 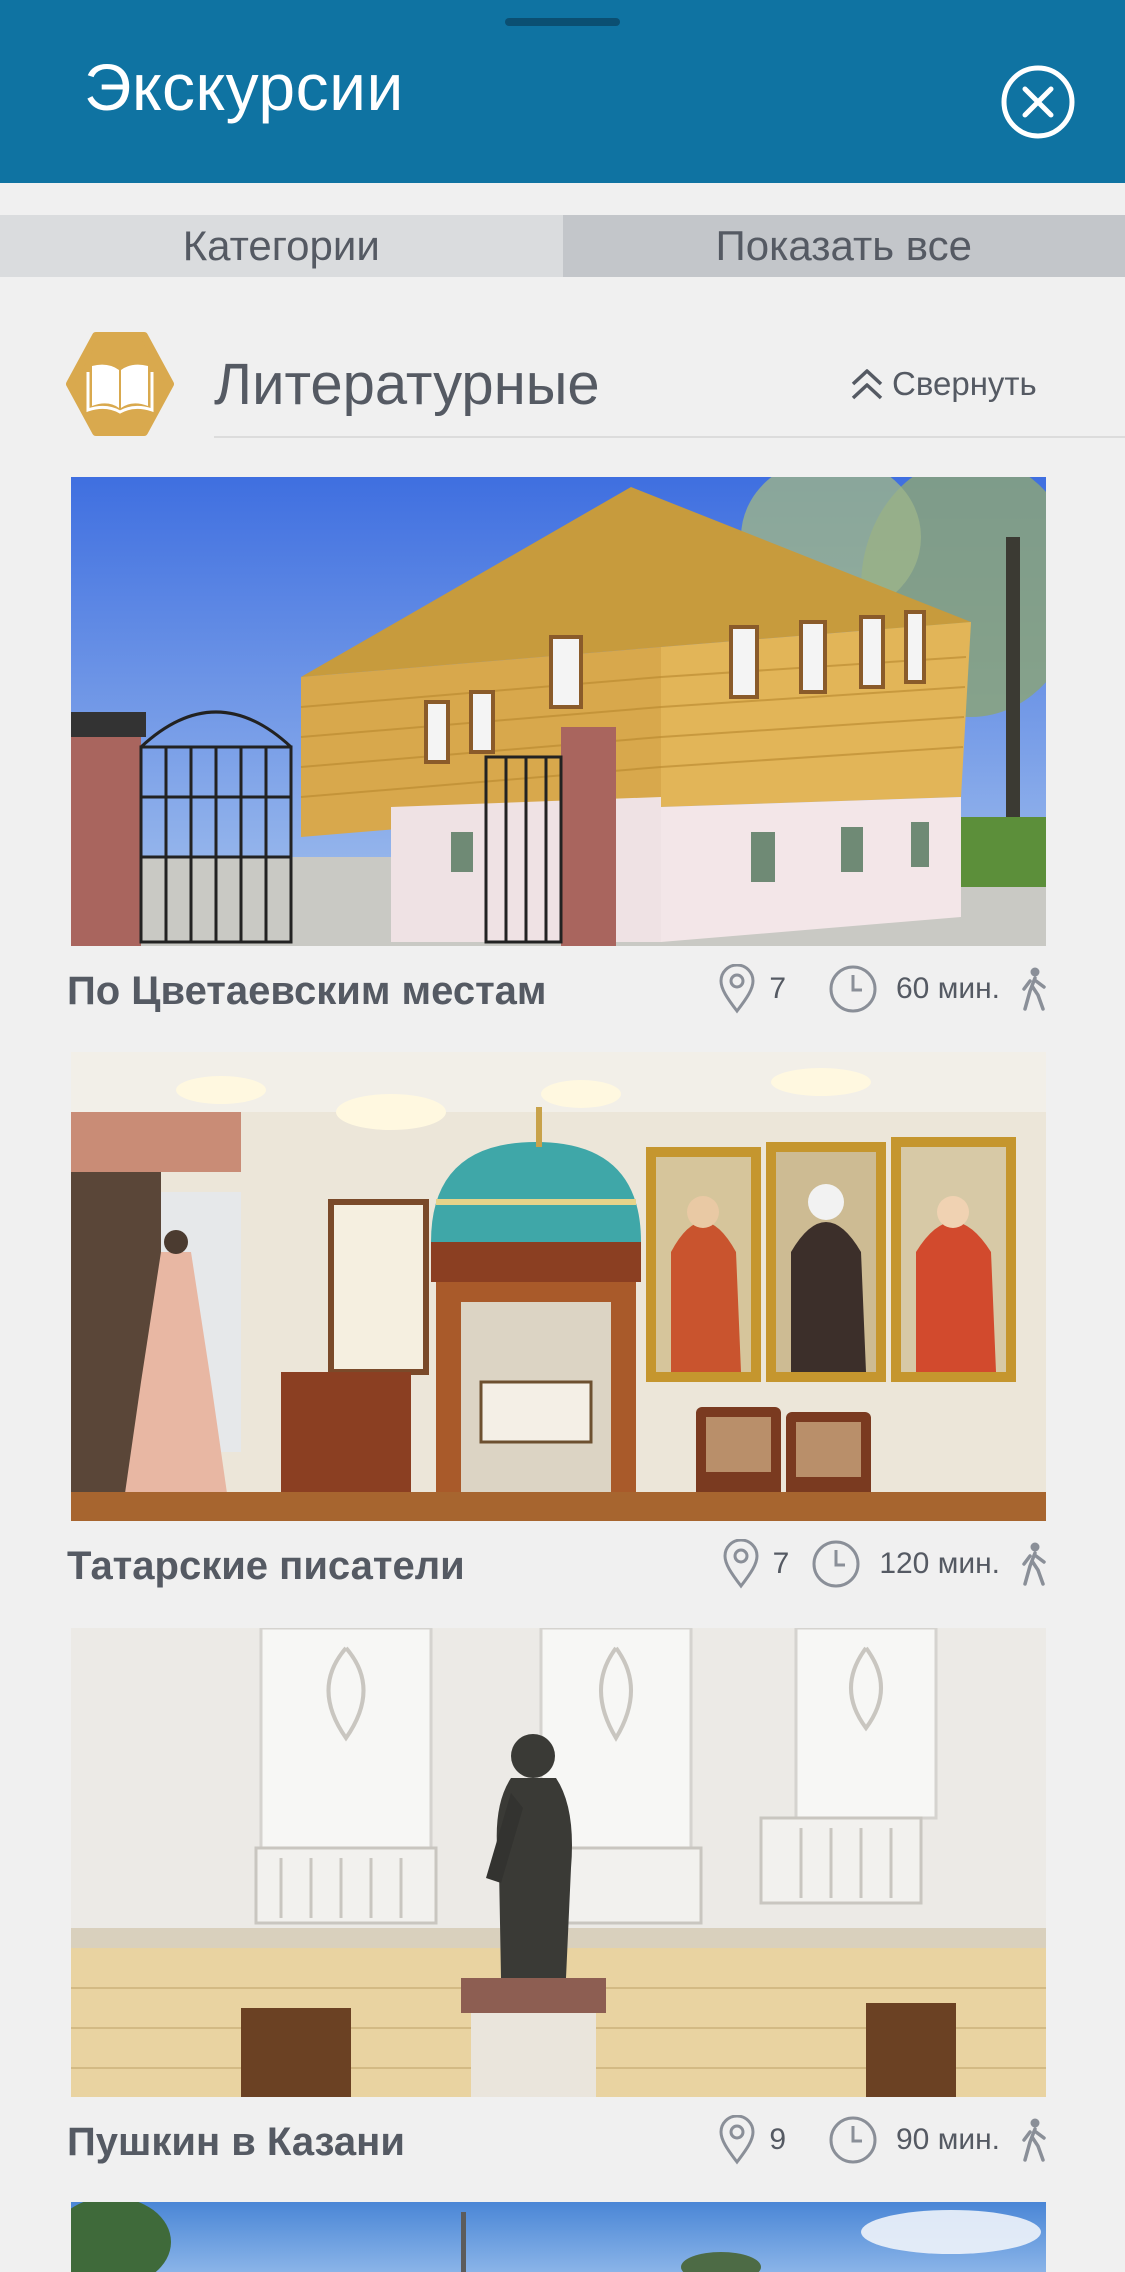 I want to click on duration: 120 мин., so click(x=939, y=1563).